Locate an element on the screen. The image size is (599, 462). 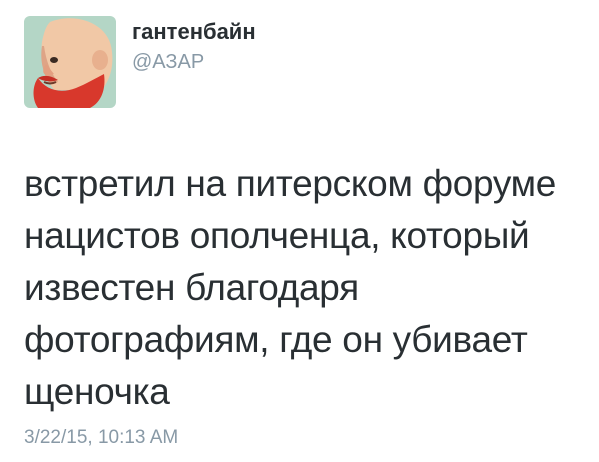
tweet-text-line: встретил на питерском форуме is located at coordinates (290, 183).